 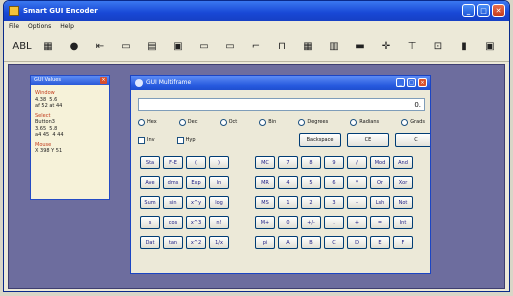 What do you see at coordinates (150, 162) in the screenshot?
I see `calc-key: Sta` at bounding box center [150, 162].